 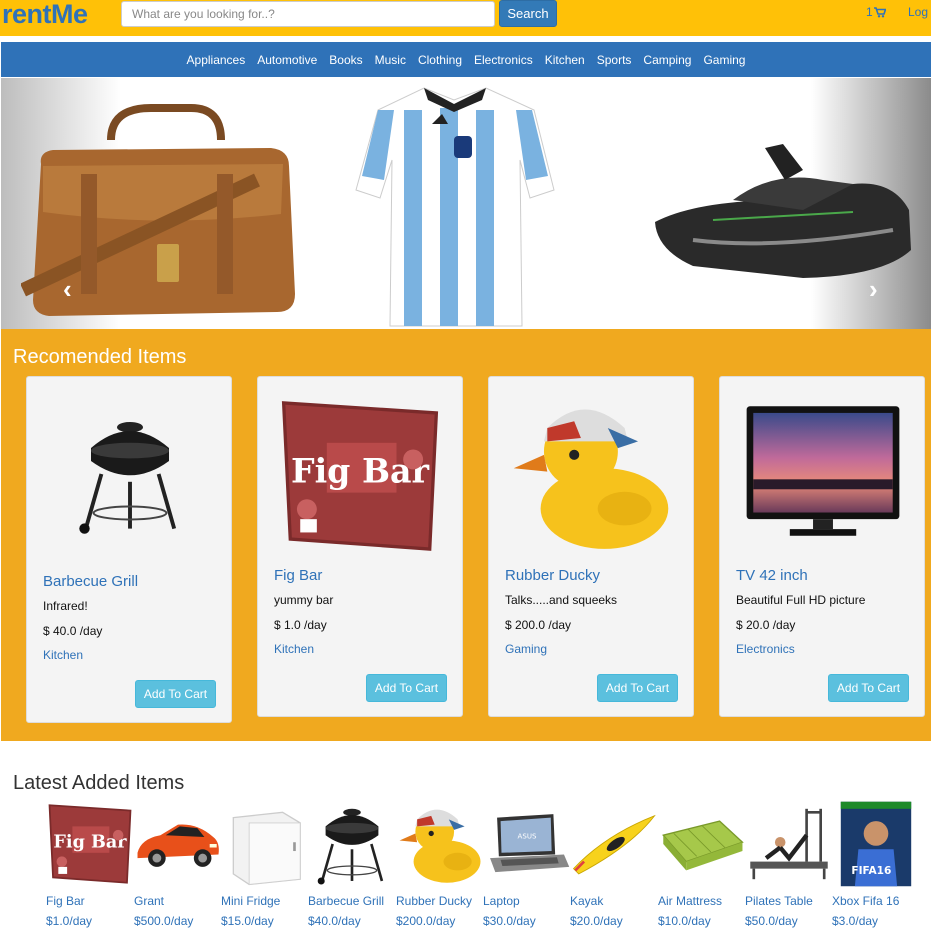 I want to click on product-description: Talks.....and squeeks, so click(x=561, y=600).